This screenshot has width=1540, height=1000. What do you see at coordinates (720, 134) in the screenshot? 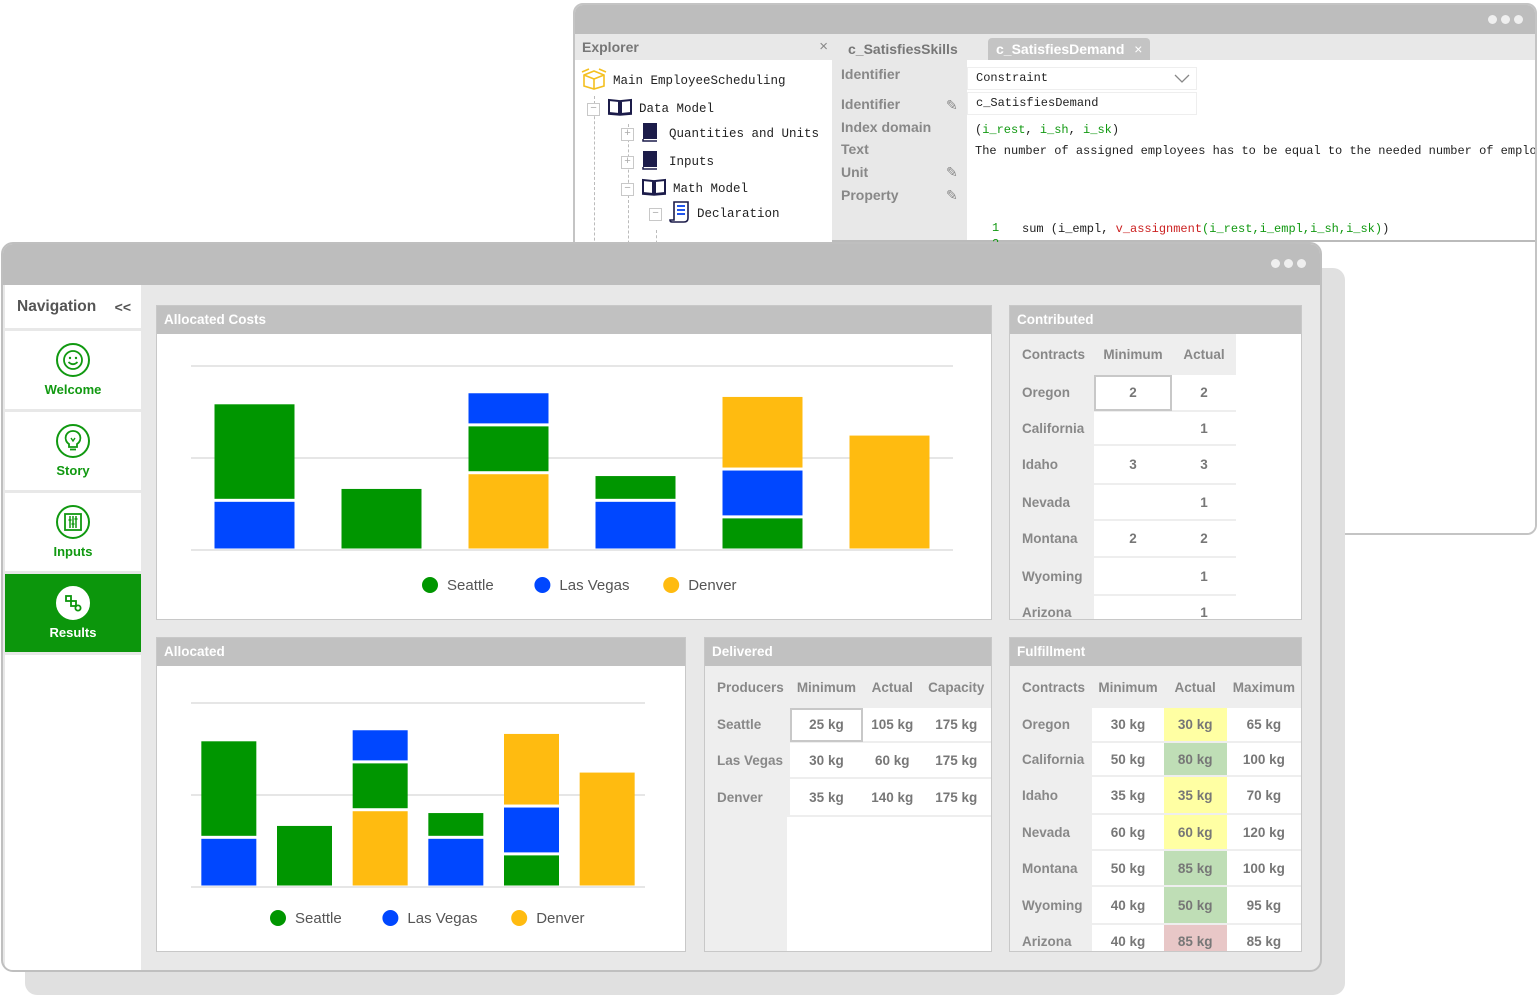
I see `tree-node-quantities: + Quantities and Units` at bounding box center [720, 134].